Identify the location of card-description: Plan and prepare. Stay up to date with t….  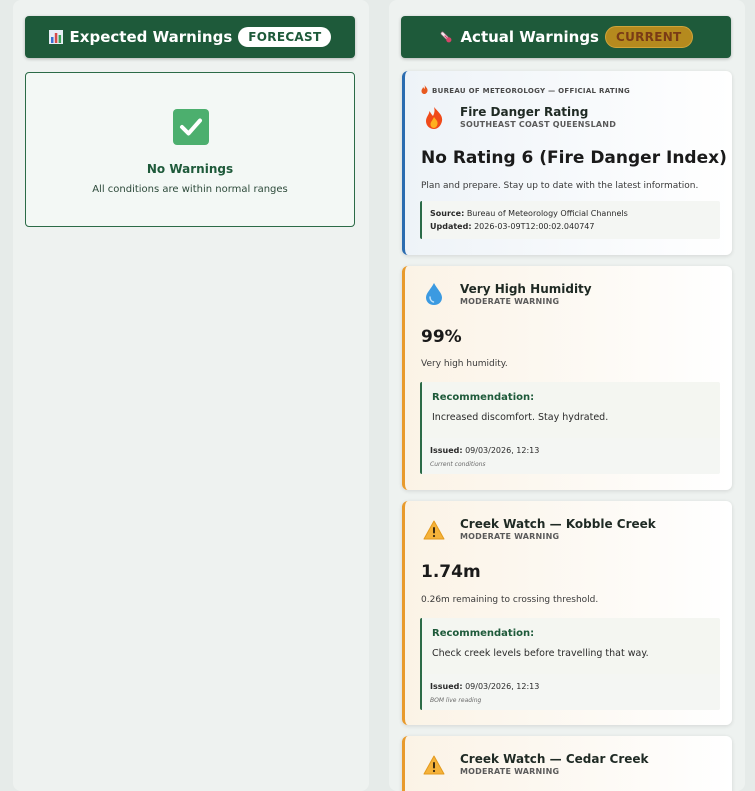
(560, 186).